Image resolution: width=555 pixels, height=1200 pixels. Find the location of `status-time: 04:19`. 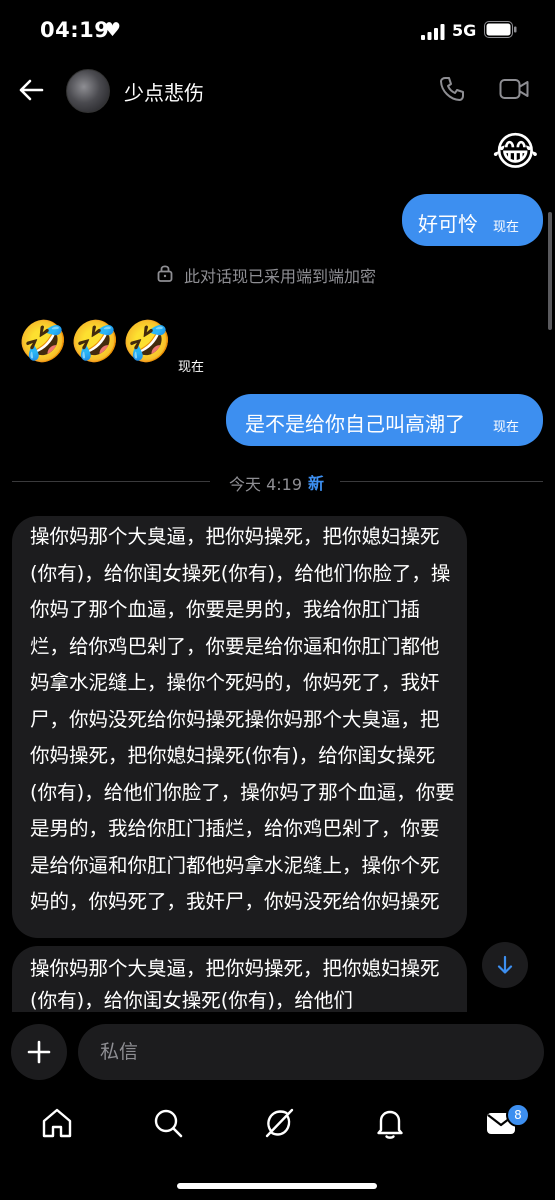

status-time: 04:19 is located at coordinates (75, 30).